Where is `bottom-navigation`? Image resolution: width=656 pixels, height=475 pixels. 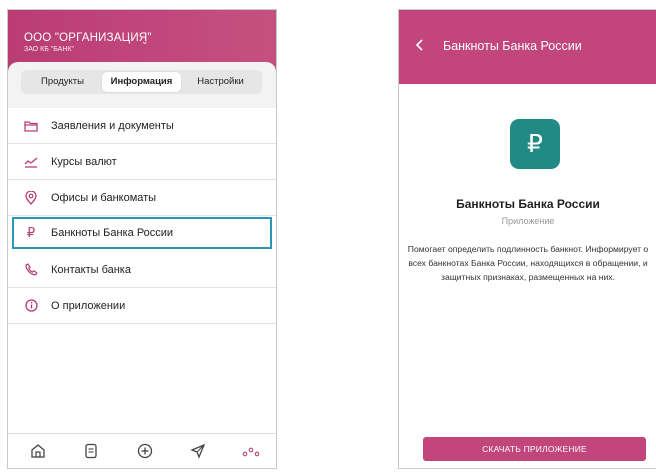 bottom-navigation is located at coordinates (142, 450).